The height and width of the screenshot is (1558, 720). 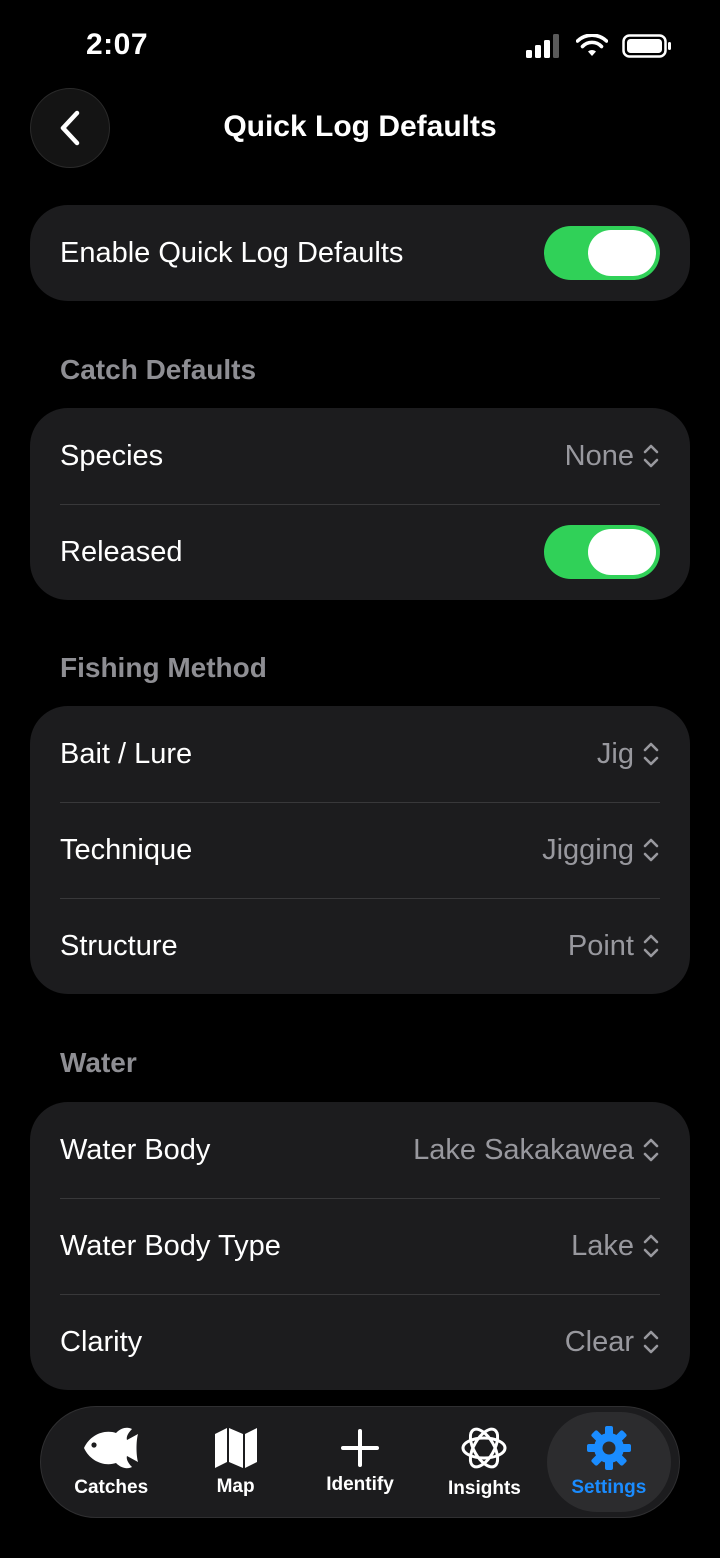 I want to click on status-icons, so click(x=599, y=46).